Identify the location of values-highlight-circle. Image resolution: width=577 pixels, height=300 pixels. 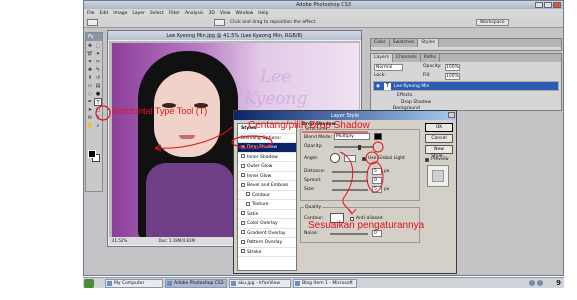
(375, 177).